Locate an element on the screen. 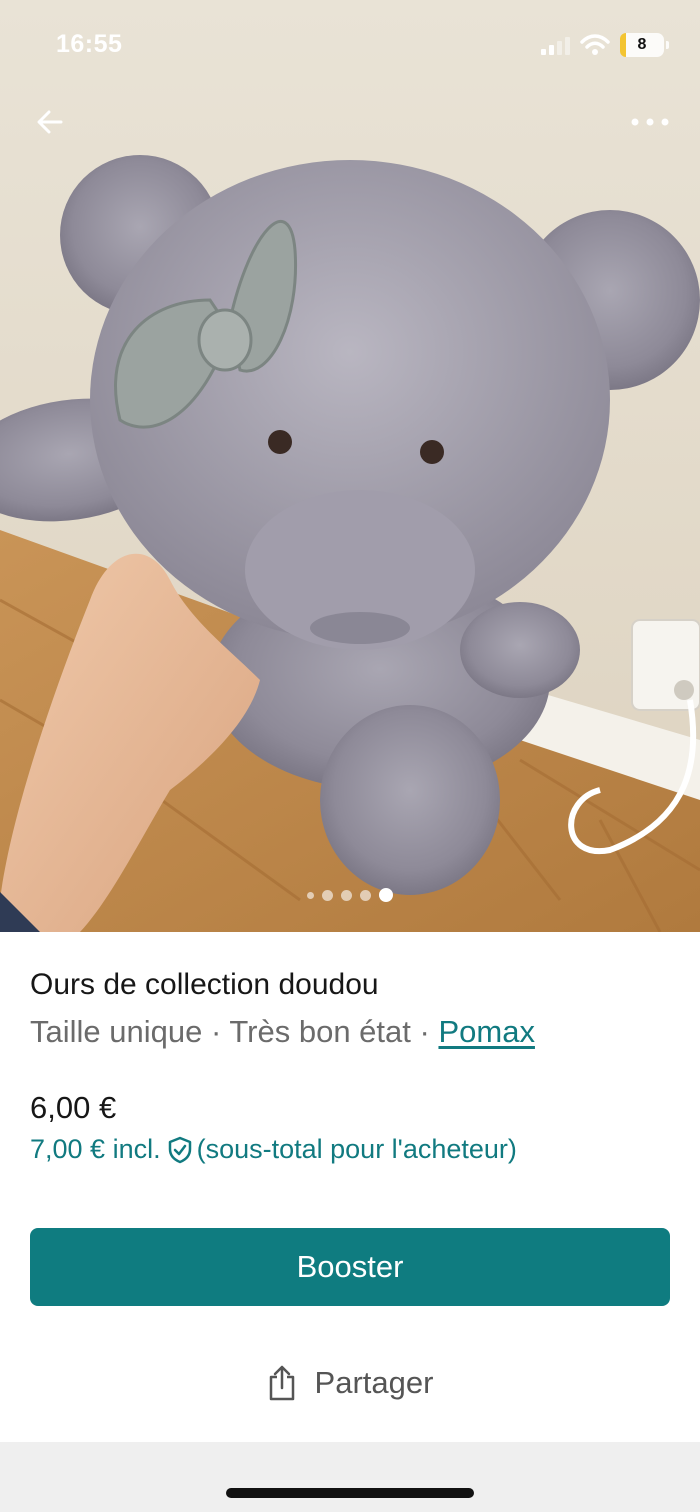 This screenshot has height=1512, width=700. booster-button: Booster is located at coordinates (350, 1267).